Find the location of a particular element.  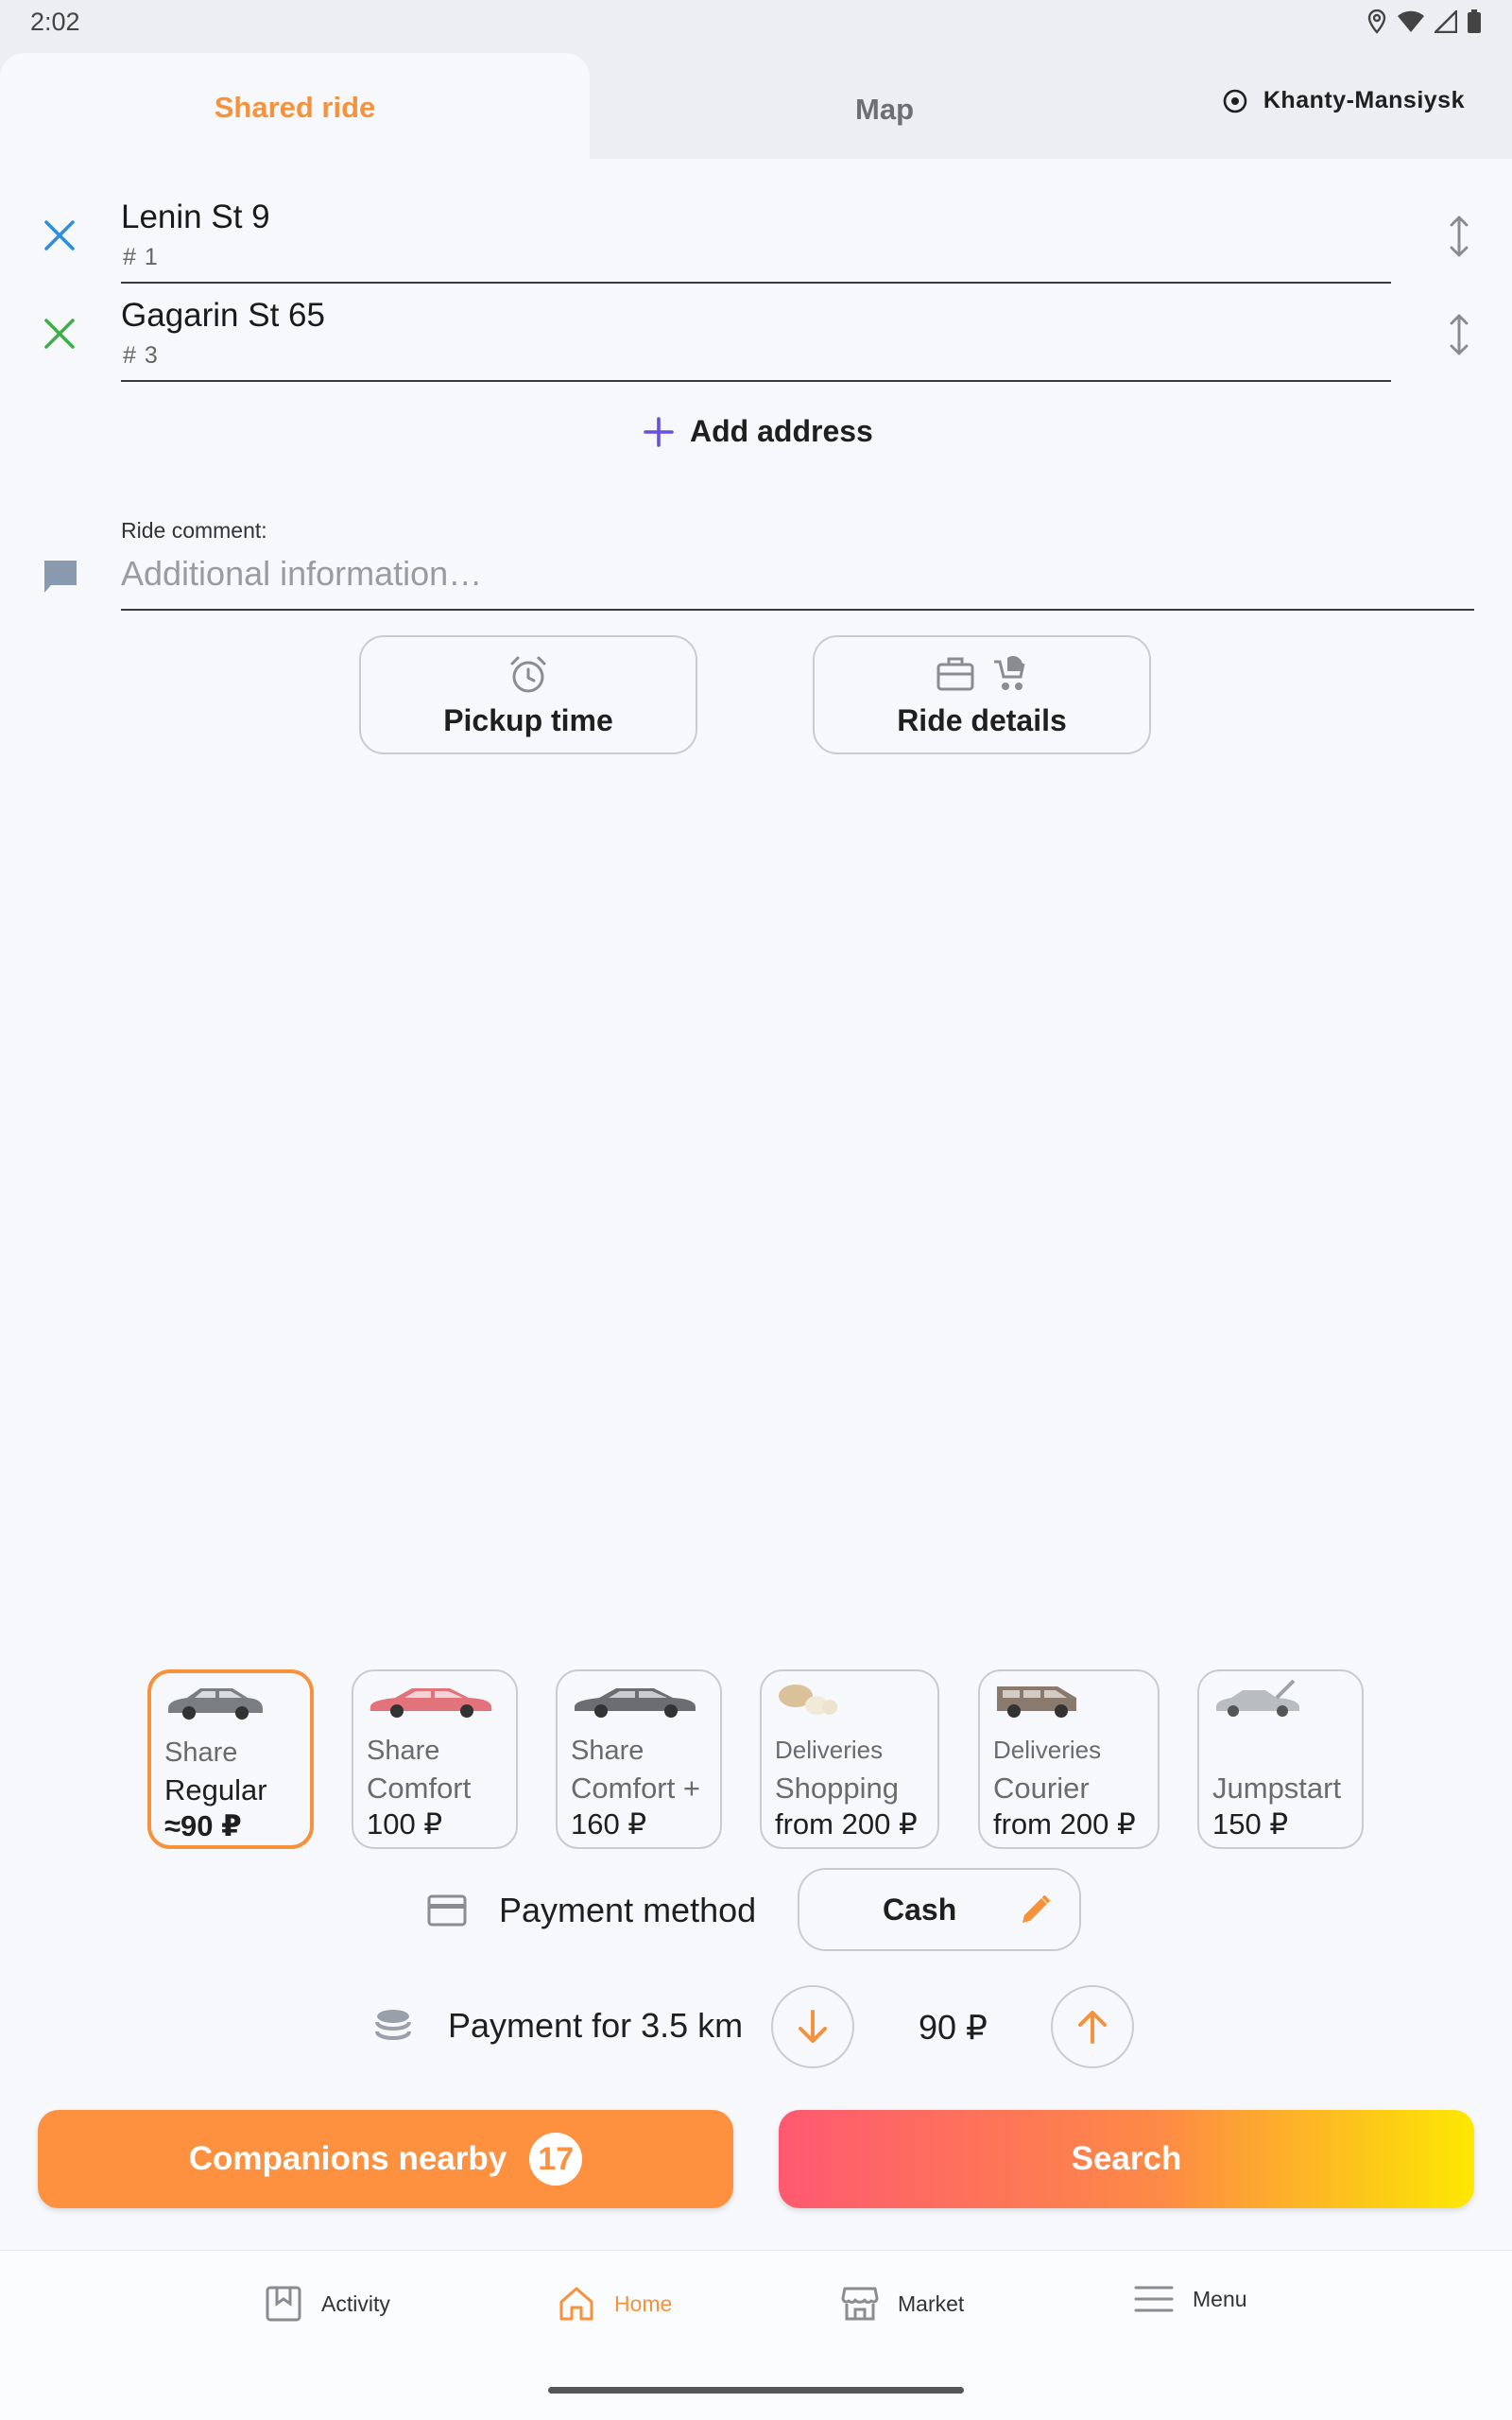

ride-details-label: Ride details is located at coordinates (982, 720).